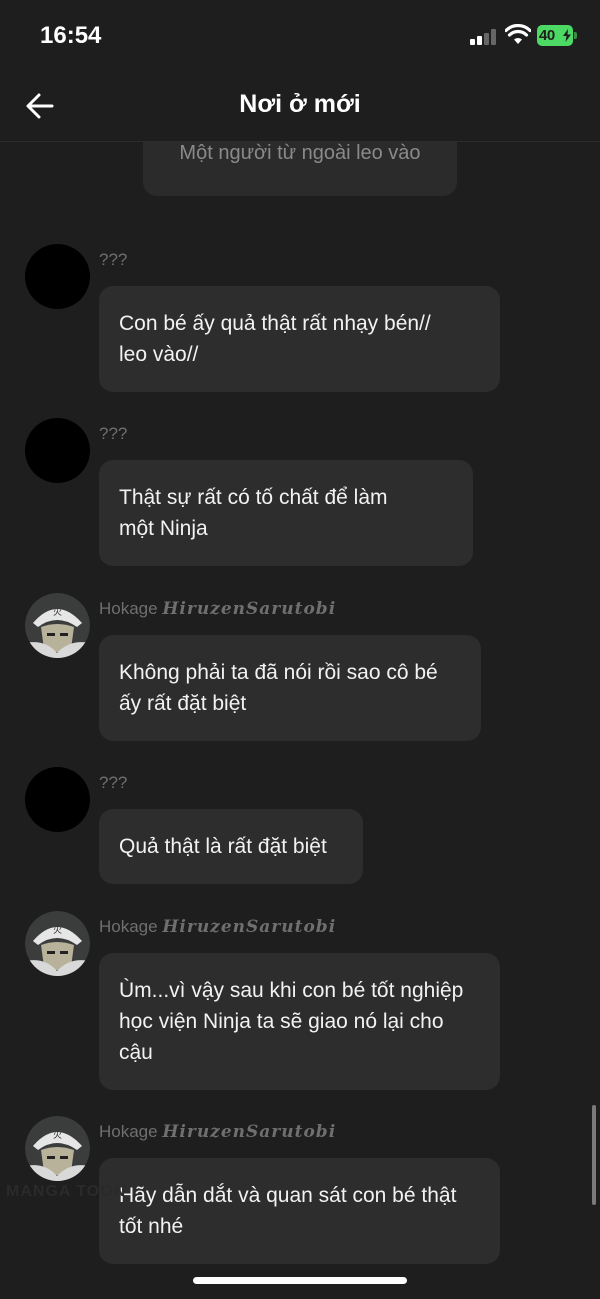 The height and width of the screenshot is (1299, 600). What do you see at coordinates (288, 1195) in the screenshot?
I see `message-line: Hãy dẫn dắt và quan sát con bé thật` at bounding box center [288, 1195].